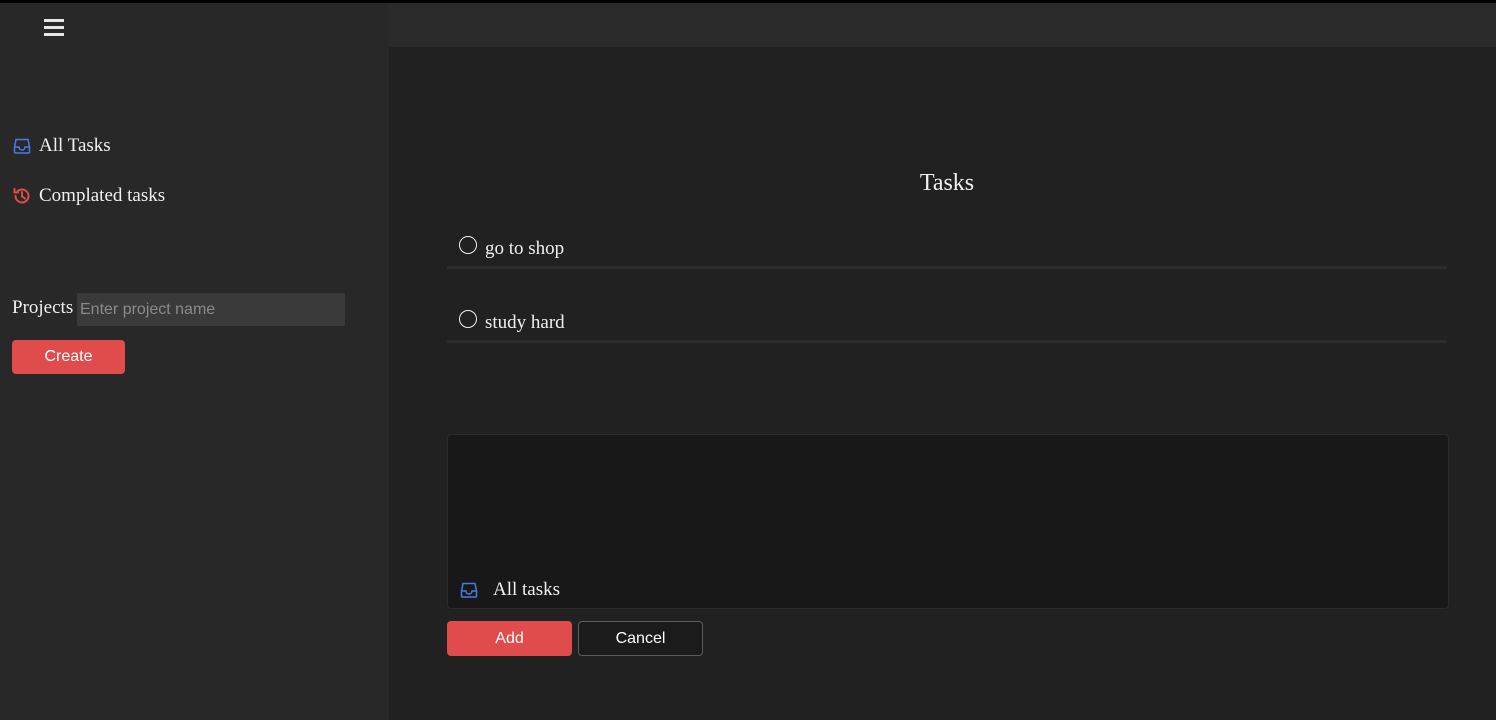 The width and height of the screenshot is (1496, 720). Describe the element at coordinates (525, 248) in the screenshot. I see `task-text: go to shop` at that location.